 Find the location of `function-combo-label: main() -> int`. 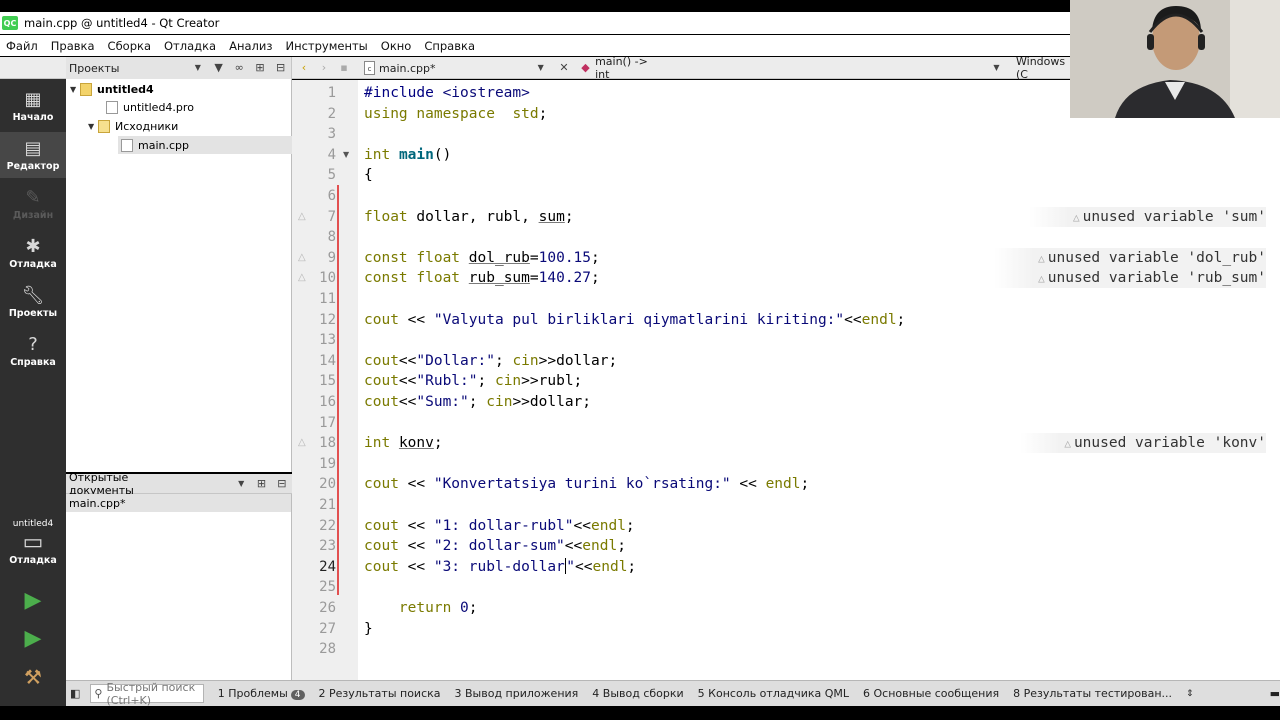

function-combo-label: main() -> int is located at coordinates (623, 68).